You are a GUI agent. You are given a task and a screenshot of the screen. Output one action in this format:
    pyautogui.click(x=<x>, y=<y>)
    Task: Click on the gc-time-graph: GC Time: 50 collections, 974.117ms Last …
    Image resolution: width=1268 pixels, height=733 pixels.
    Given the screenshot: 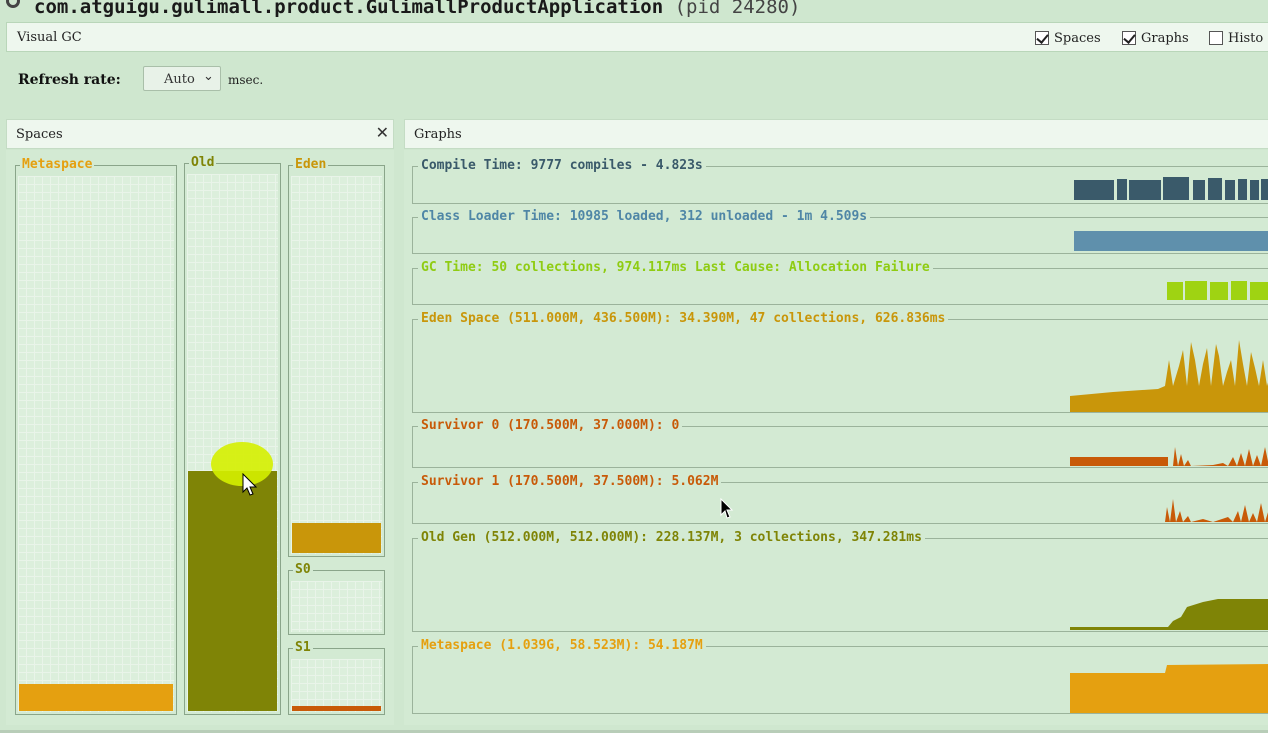 What is the action you would take?
    pyautogui.click(x=840, y=282)
    